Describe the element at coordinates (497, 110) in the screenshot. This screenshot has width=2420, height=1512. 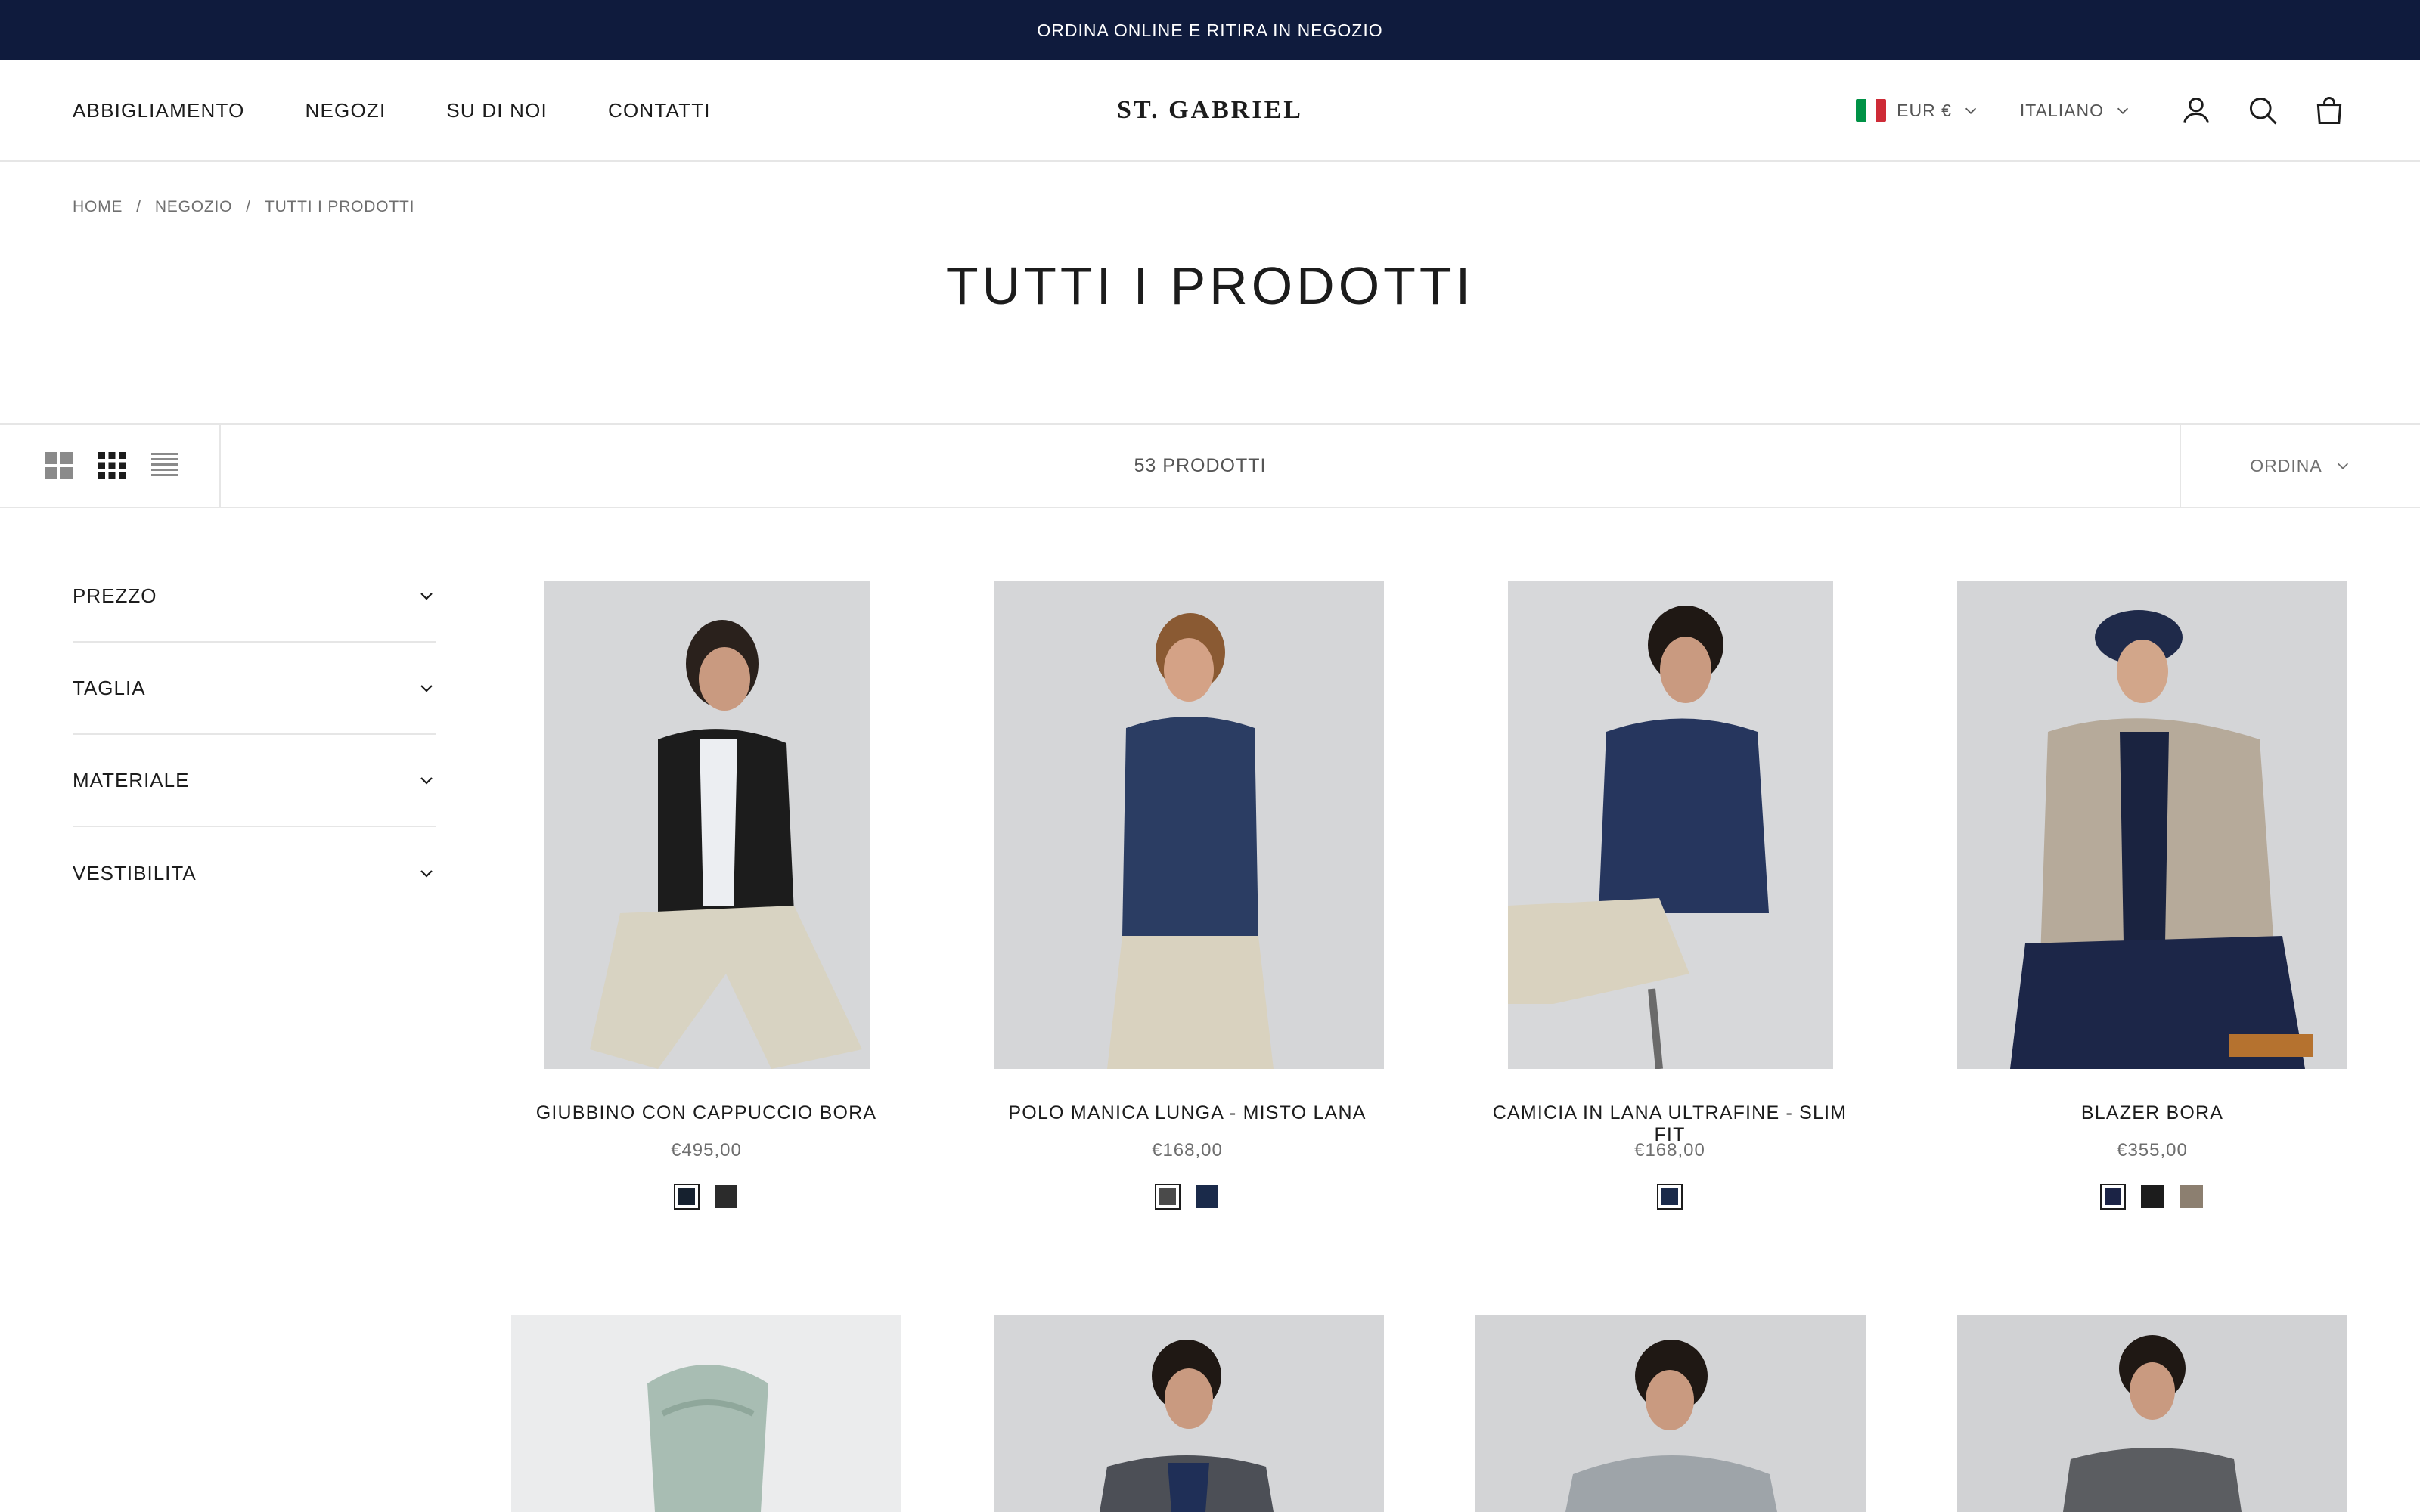
I see `nav-item-su-di-noi: SU DI NOI` at that location.